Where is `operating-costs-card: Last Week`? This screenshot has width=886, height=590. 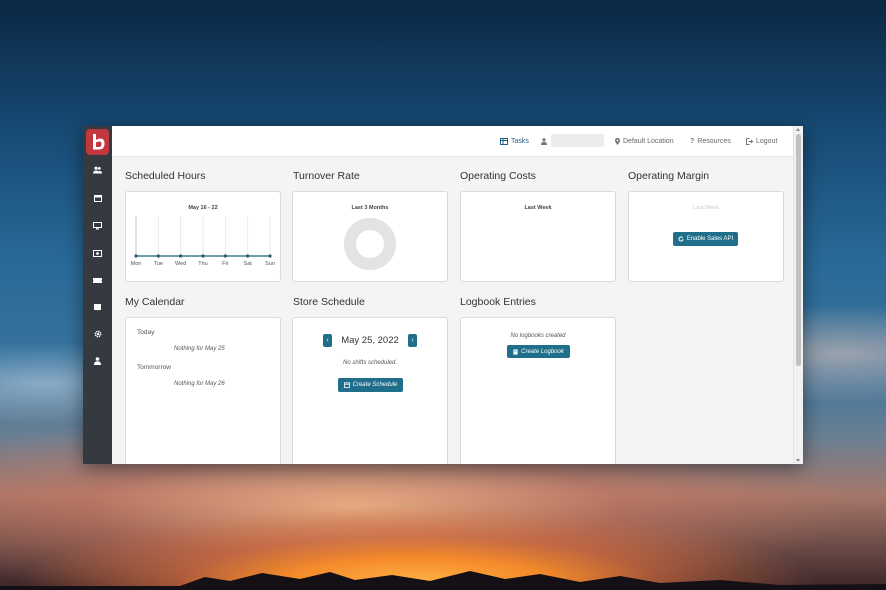
operating-costs-card: Last Week is located at coordinates (538, 236).